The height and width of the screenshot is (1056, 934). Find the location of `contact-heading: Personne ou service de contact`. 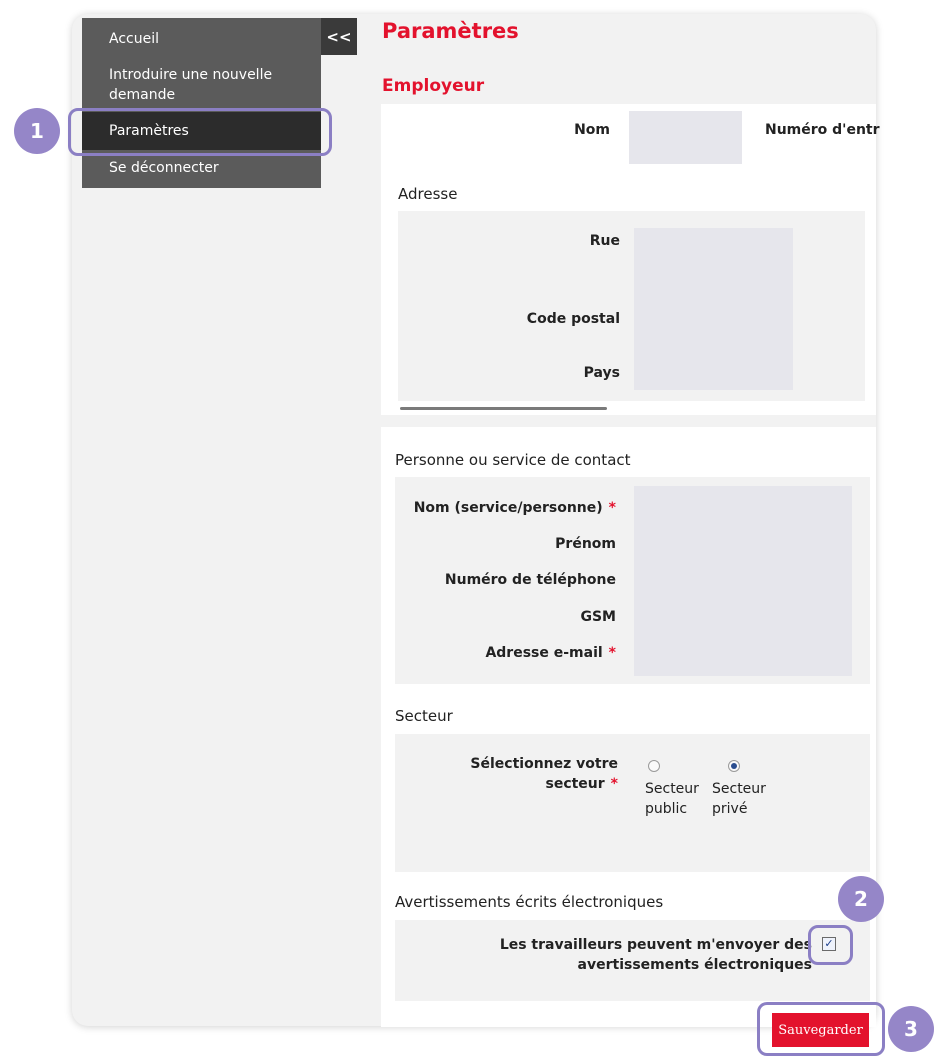

contact-heading: Personne ou service de contact is located at coordinates (513, 460).